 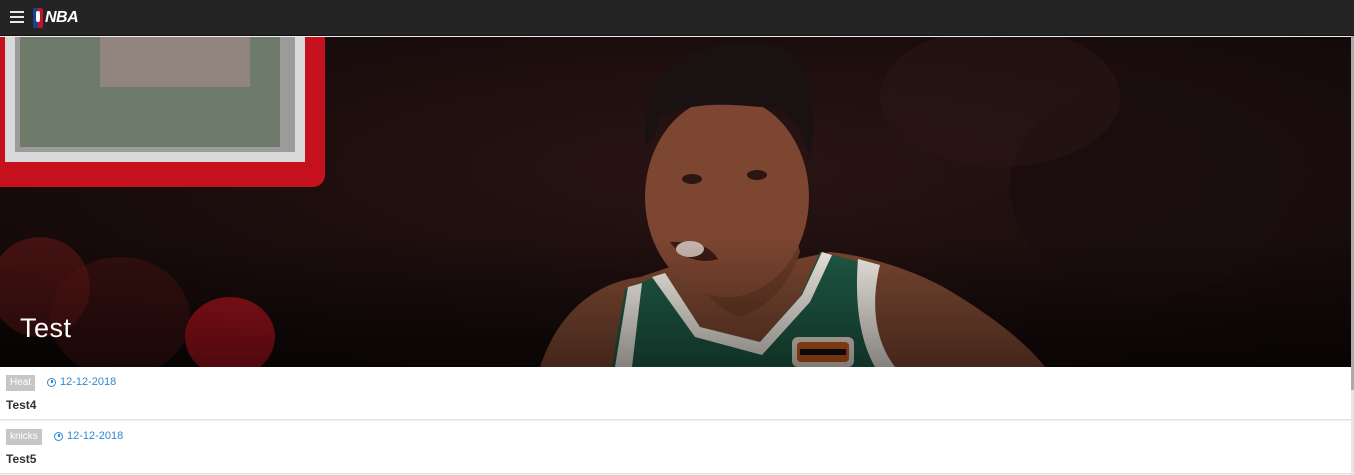 What do you see at coordinates (21, 383) in the screenshot?
I see `team-tag: Heat` at bounding box center [21, 383].